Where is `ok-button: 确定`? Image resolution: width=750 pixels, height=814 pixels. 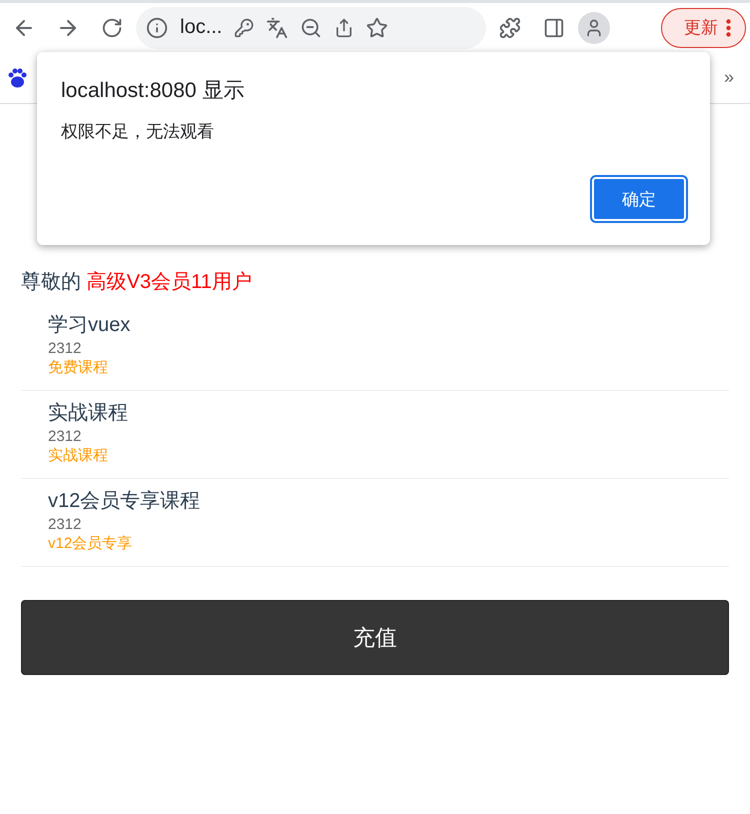 ok-button: 确定 is located at coordinates (639, 199).